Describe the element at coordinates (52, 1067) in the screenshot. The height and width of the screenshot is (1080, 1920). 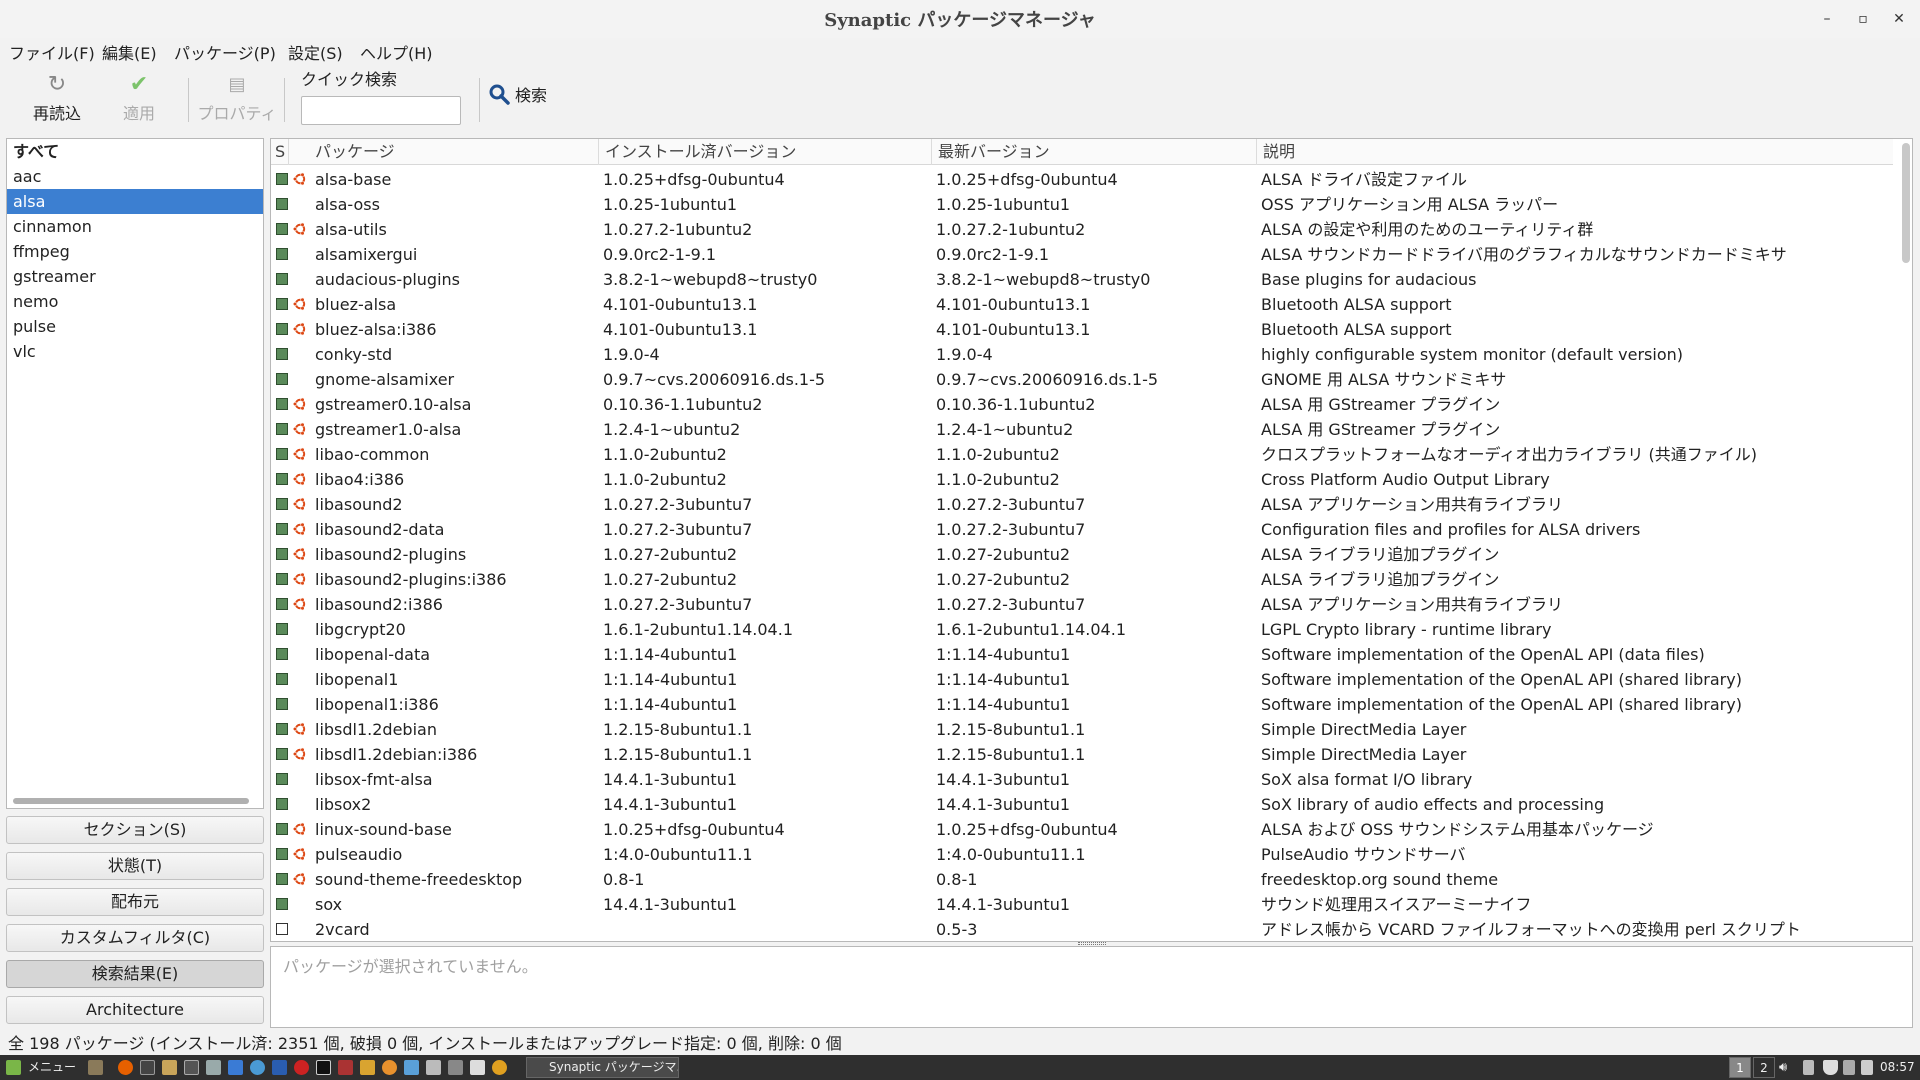
I see `menu-button: メニュー` at that location.